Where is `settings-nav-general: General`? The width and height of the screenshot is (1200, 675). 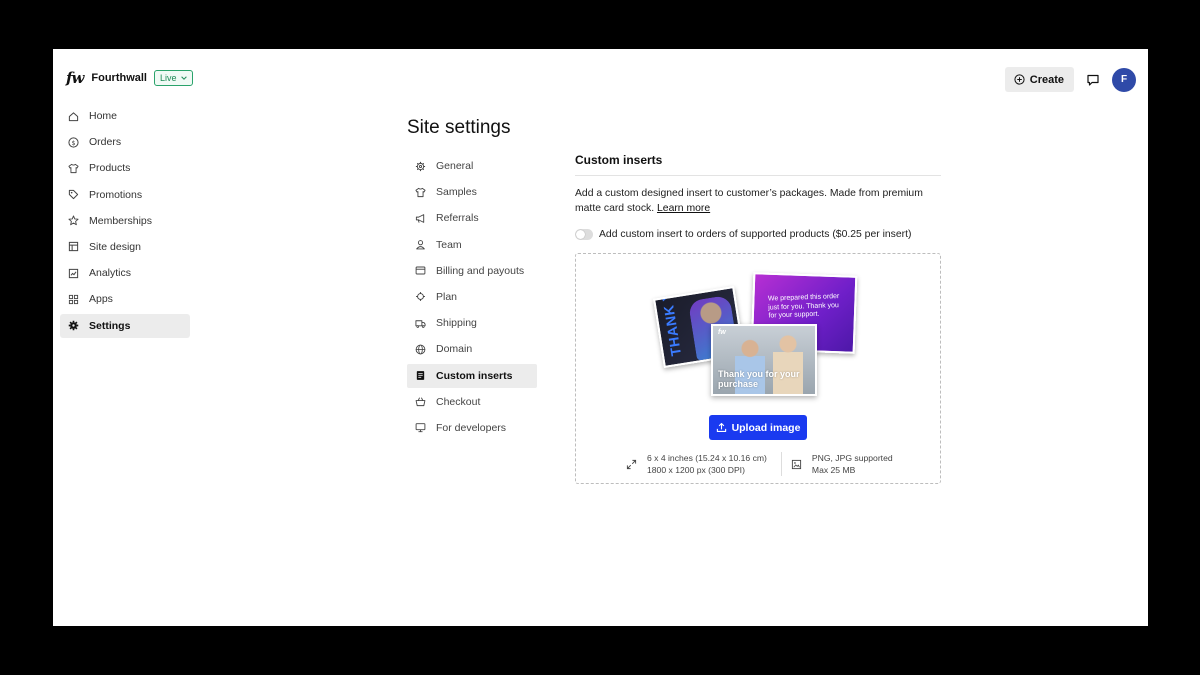 settings-nav-general: General is located at coordinates (472, 166).